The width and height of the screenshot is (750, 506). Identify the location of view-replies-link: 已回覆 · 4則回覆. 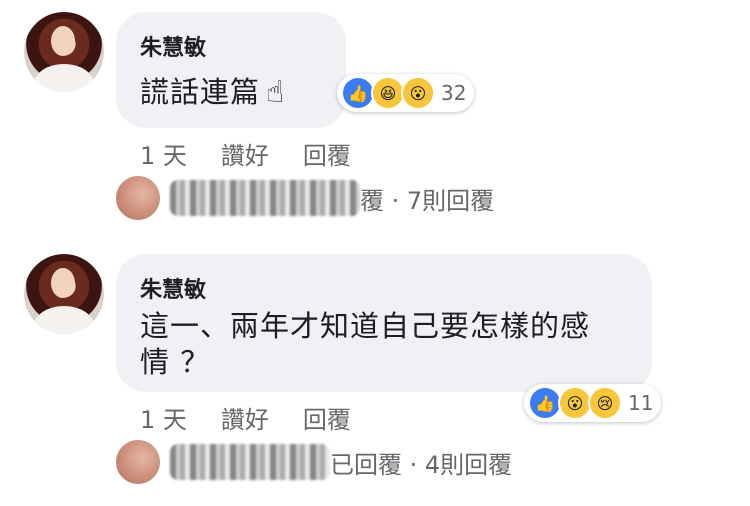
(314, 462).